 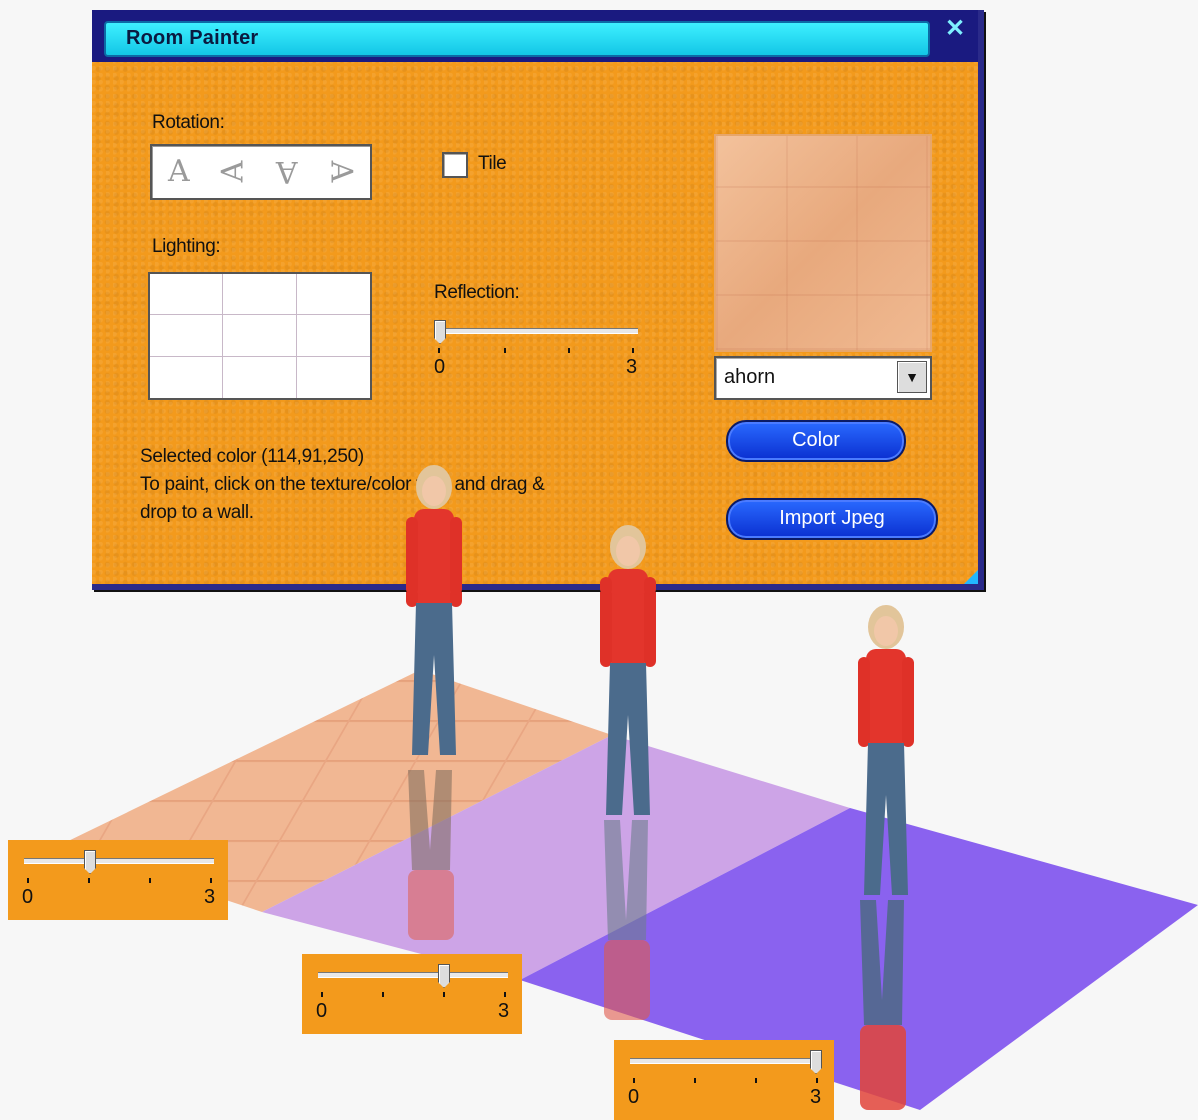 I want to click on example-reflection-slider-2: 0 3, so click(x=413, y=994).